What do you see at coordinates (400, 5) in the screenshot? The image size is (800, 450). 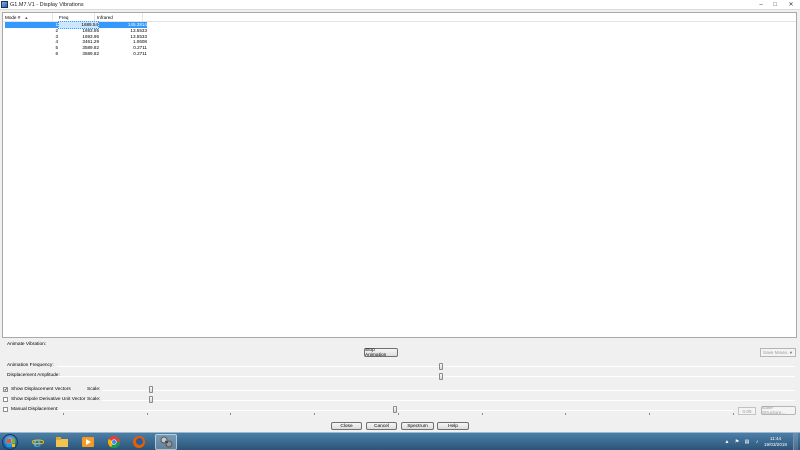 I see `title-bar: G1.M7.V1 - Display Vibrations – □ ✕` at bounding box center [400, 5].